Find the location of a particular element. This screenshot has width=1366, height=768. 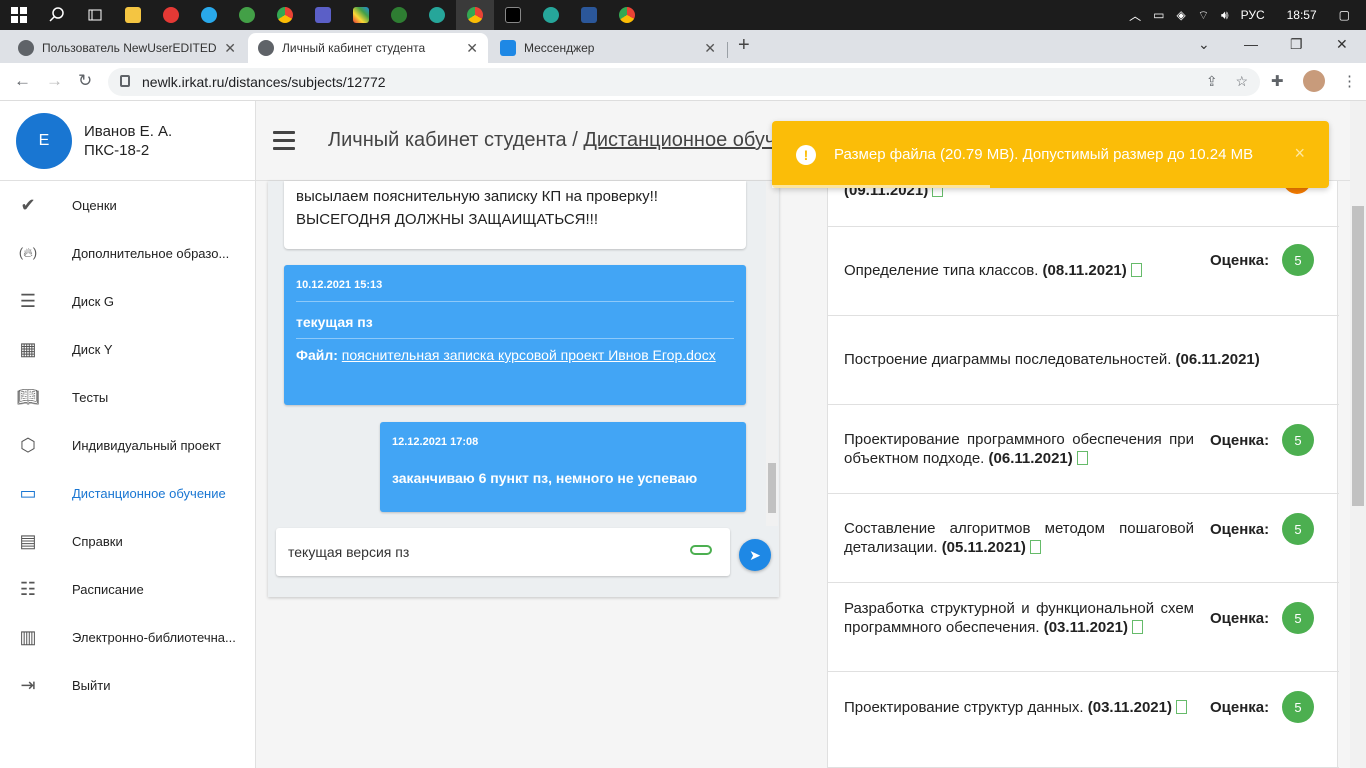

sidebar-item-label: Выйти is located at coordinates (91, 685).